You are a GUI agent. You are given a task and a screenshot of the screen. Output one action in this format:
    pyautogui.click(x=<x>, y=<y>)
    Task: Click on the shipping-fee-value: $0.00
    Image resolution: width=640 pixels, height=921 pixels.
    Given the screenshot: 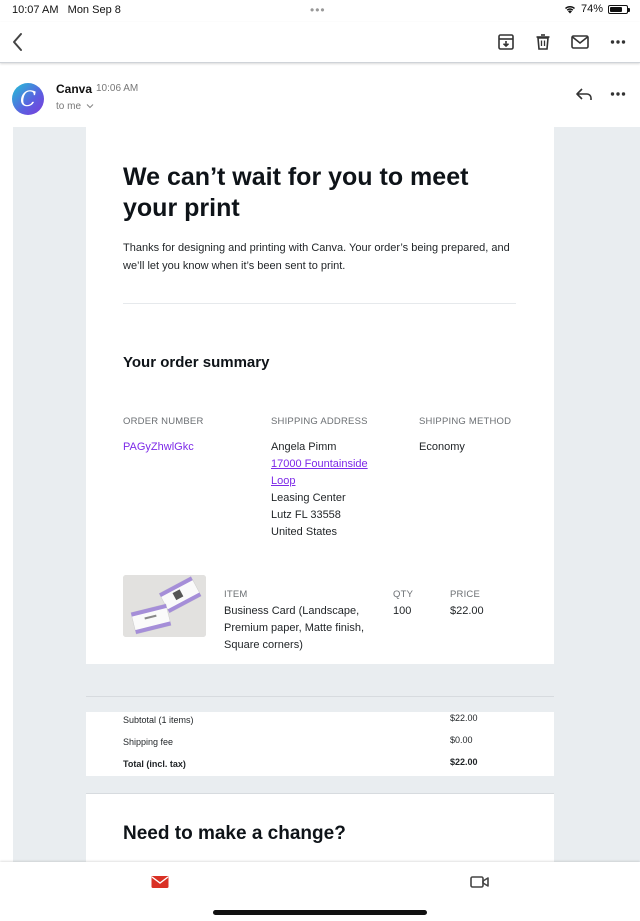 What is the action you would take?
    pyautogui.click(x=461, y=740)
    